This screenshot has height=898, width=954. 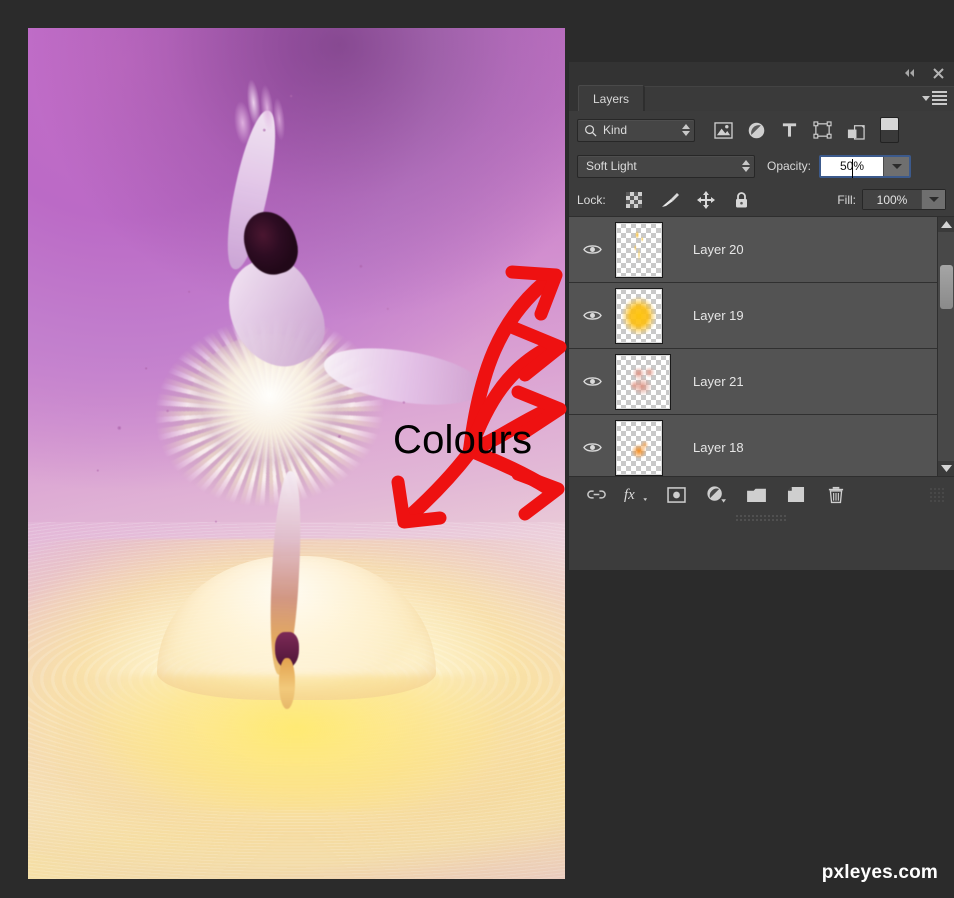 I want to click on new-layer-icon, so click(x=796, y=494).